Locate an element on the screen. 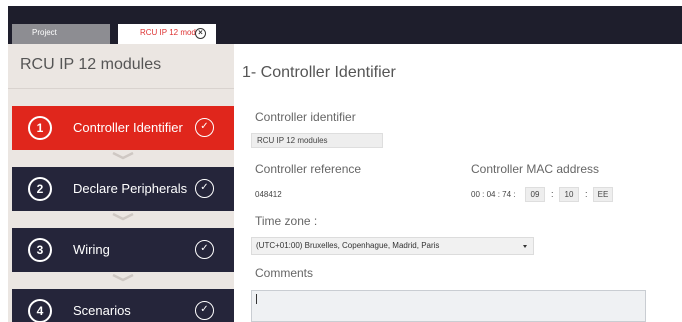 Image resolution: width=682 pixels, height=322 pixels. tab-rcu-label: RCU IP 12 mod is located at coordinates (168, 32).